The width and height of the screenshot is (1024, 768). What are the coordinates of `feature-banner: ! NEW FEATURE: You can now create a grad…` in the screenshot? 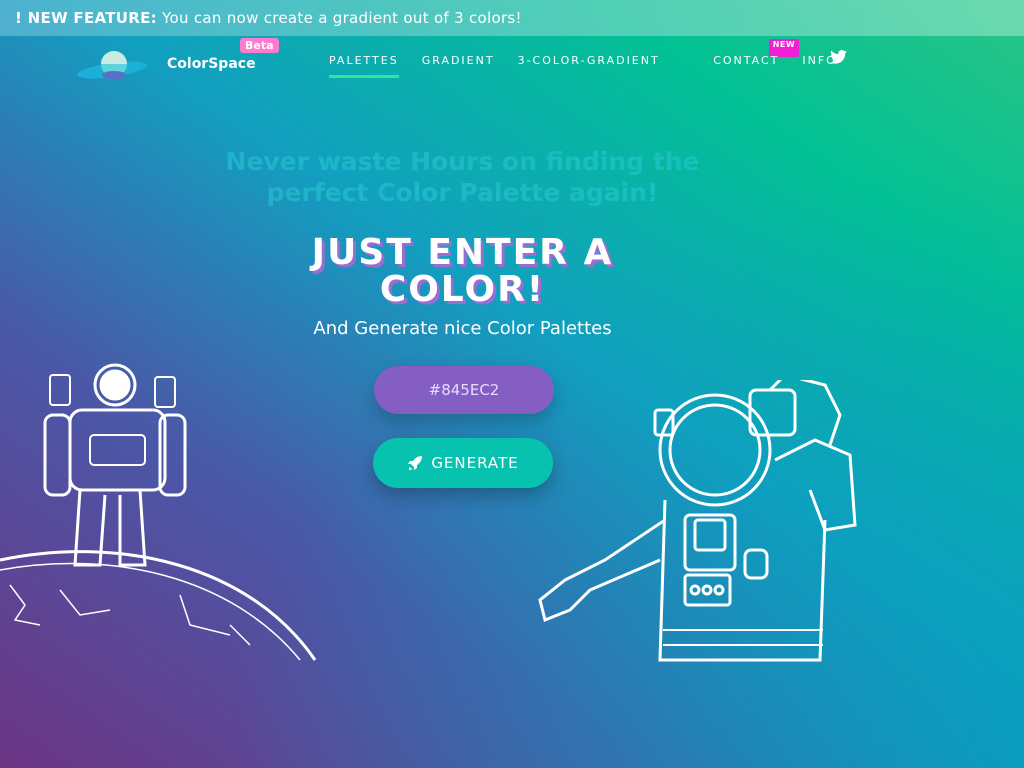 It's located at (512, 18).